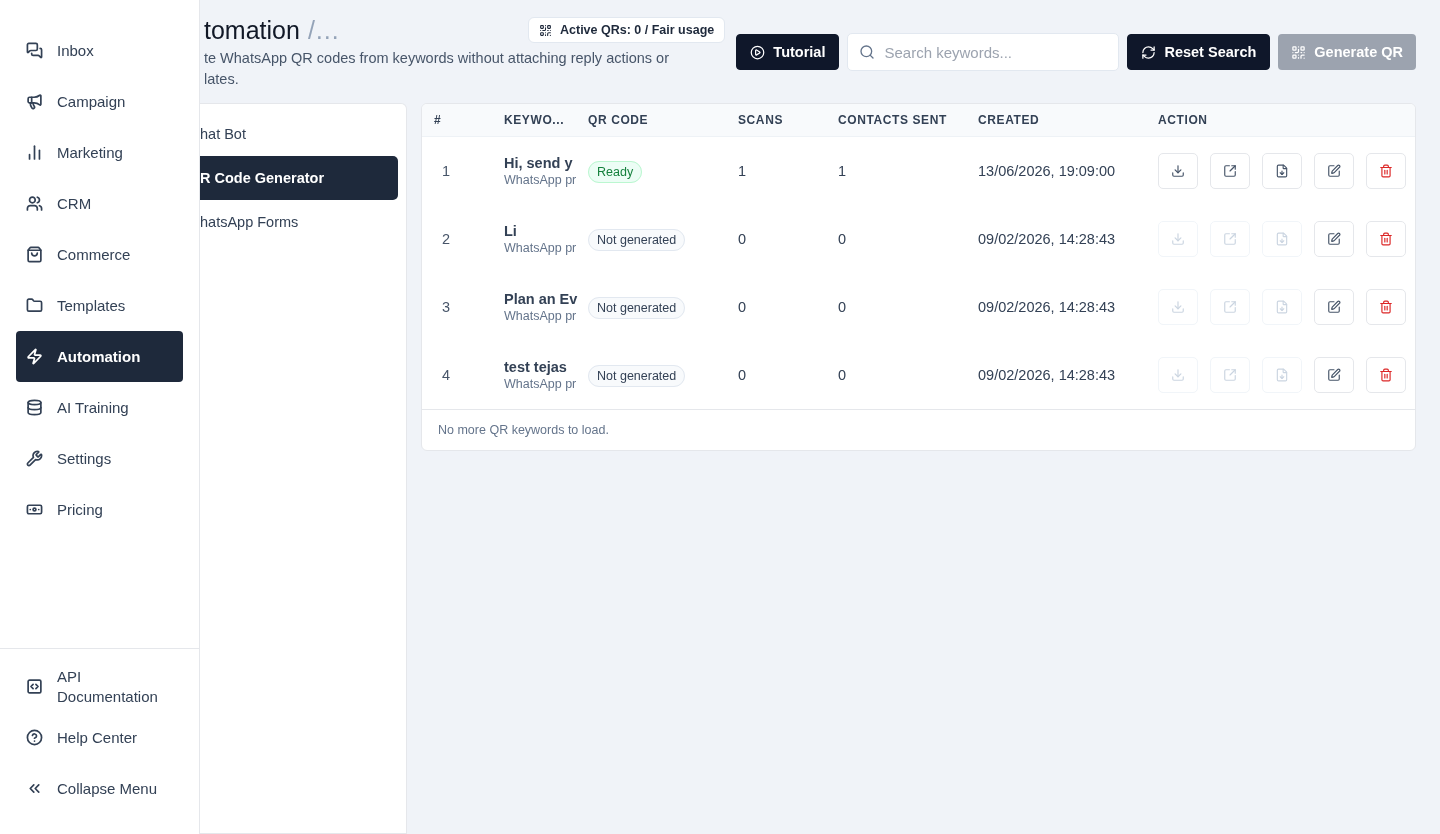 The image size is (1440, 834). What do you see at coordinates (34, 101) in the screenshot?
I see `megaphone-icon` at bounding box center [34, 101].